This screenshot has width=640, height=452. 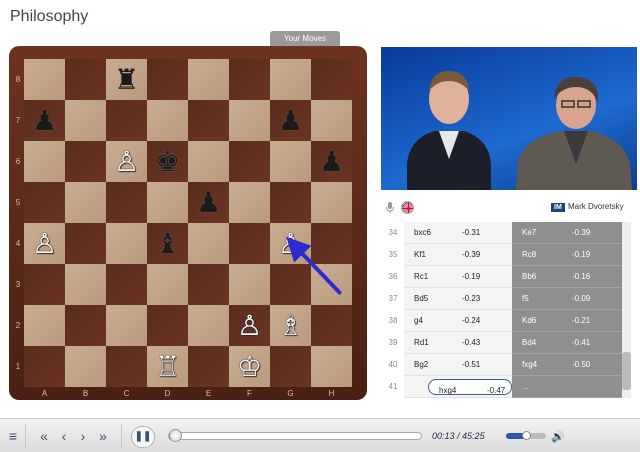 I want to click on square-b4, so click(x=85, y=243).